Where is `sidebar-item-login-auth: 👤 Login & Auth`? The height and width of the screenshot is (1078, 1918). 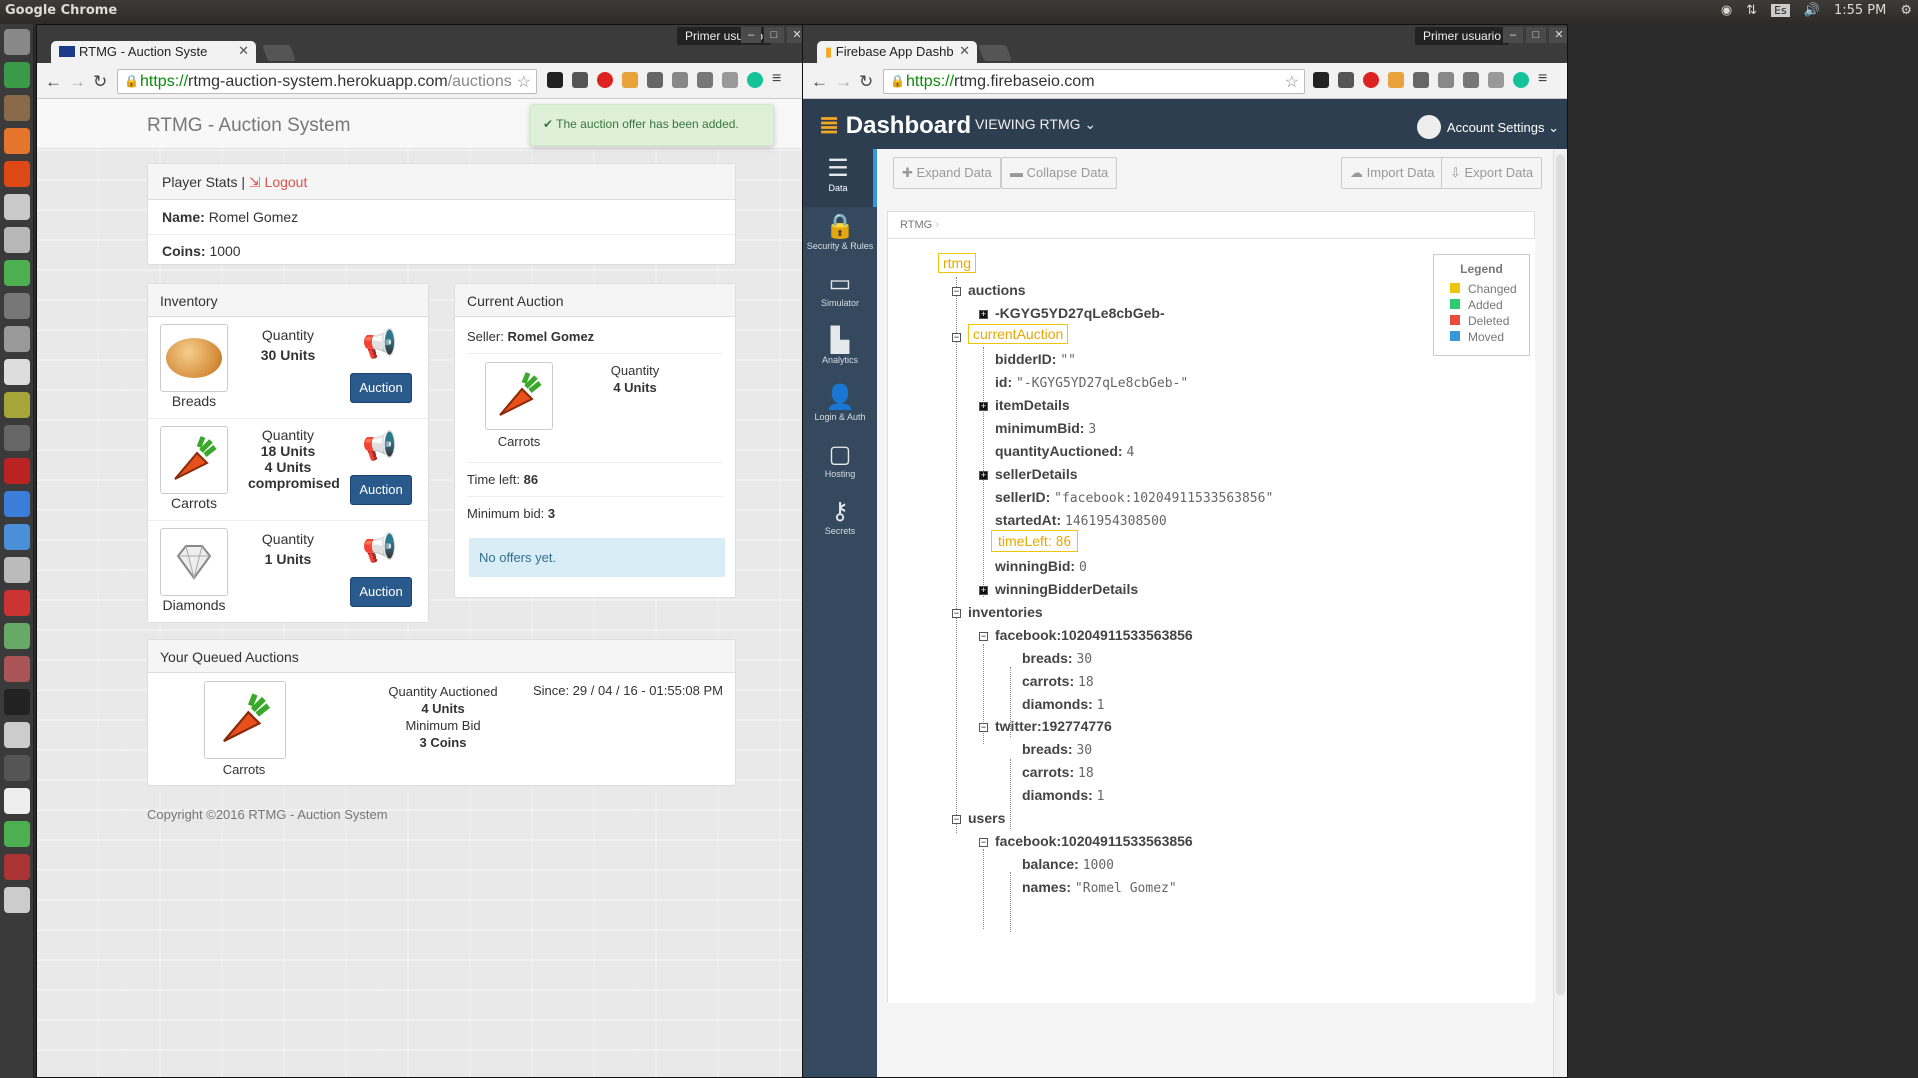
sidebar-item-login-auth: 👤 Login & Auth is located at coordinates (840, 406).